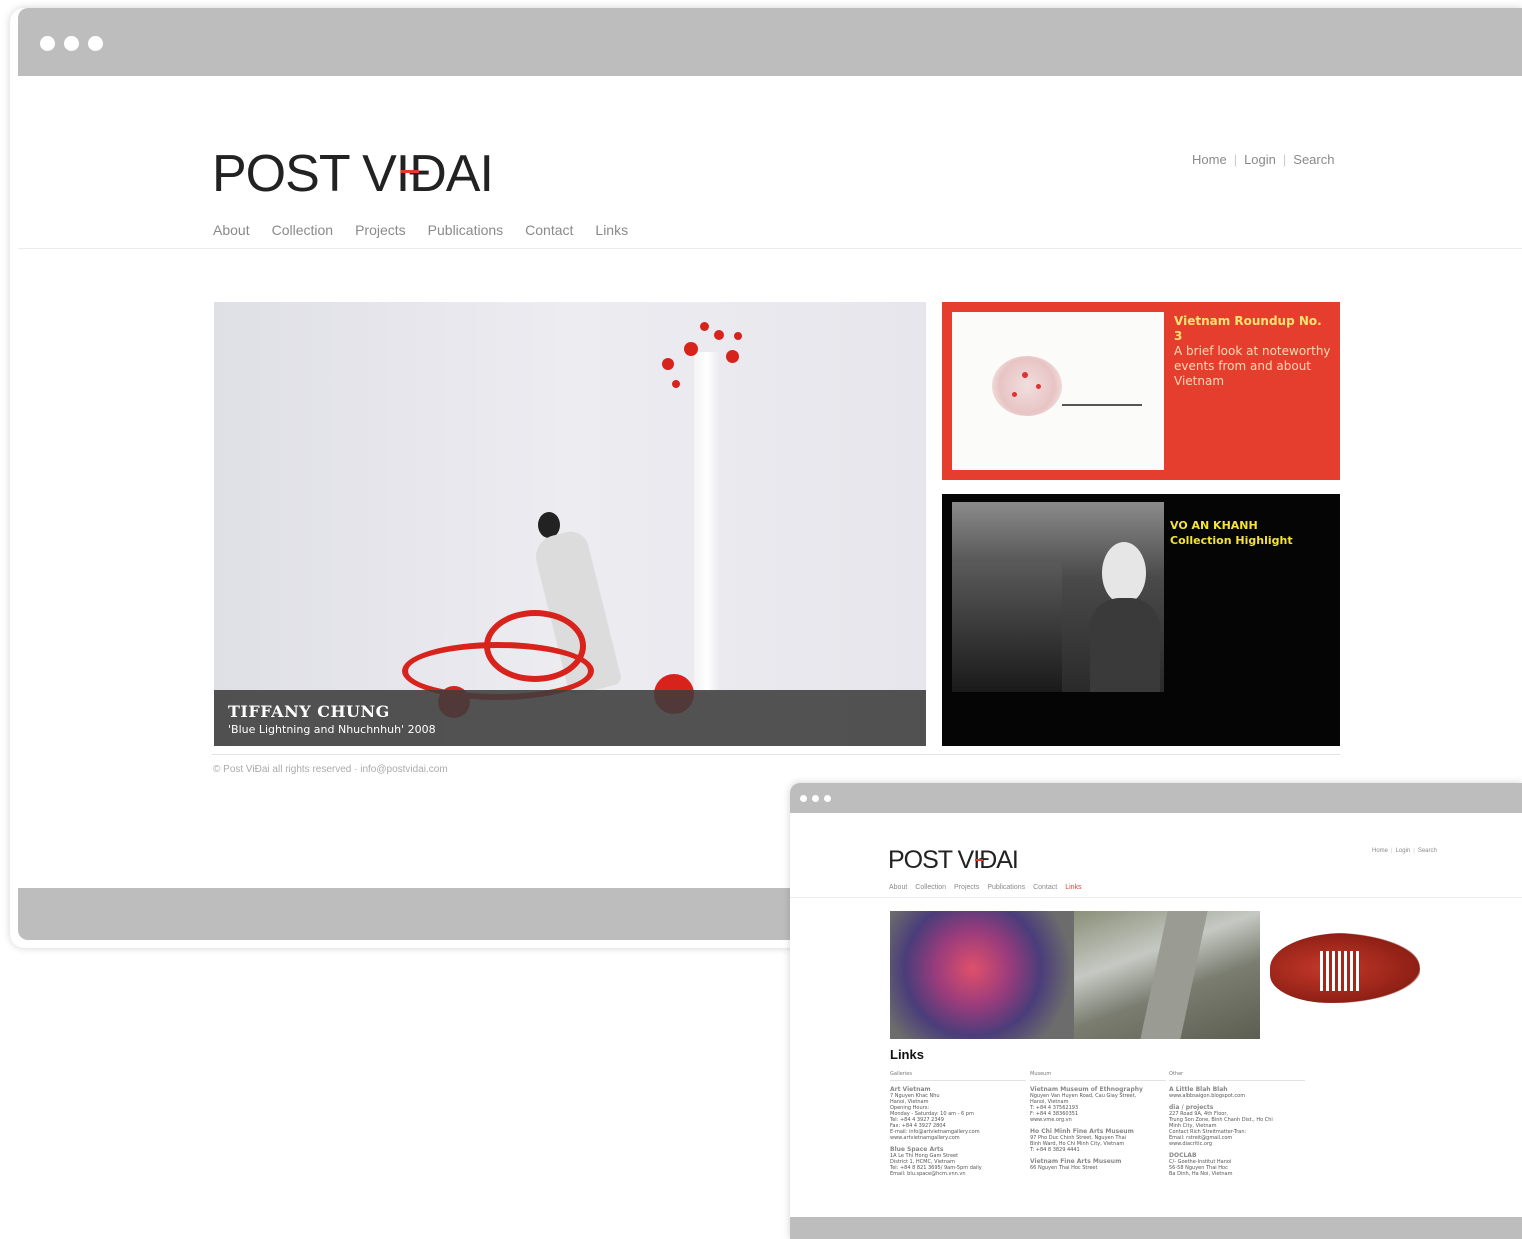 The width and height of the screenshot is (1522, 1239). Describe the element at coordinates (1201, 1174) in the screenshot. I see `entry-line: Ba Dinh, Ha Noi, Vietnam` at that location.